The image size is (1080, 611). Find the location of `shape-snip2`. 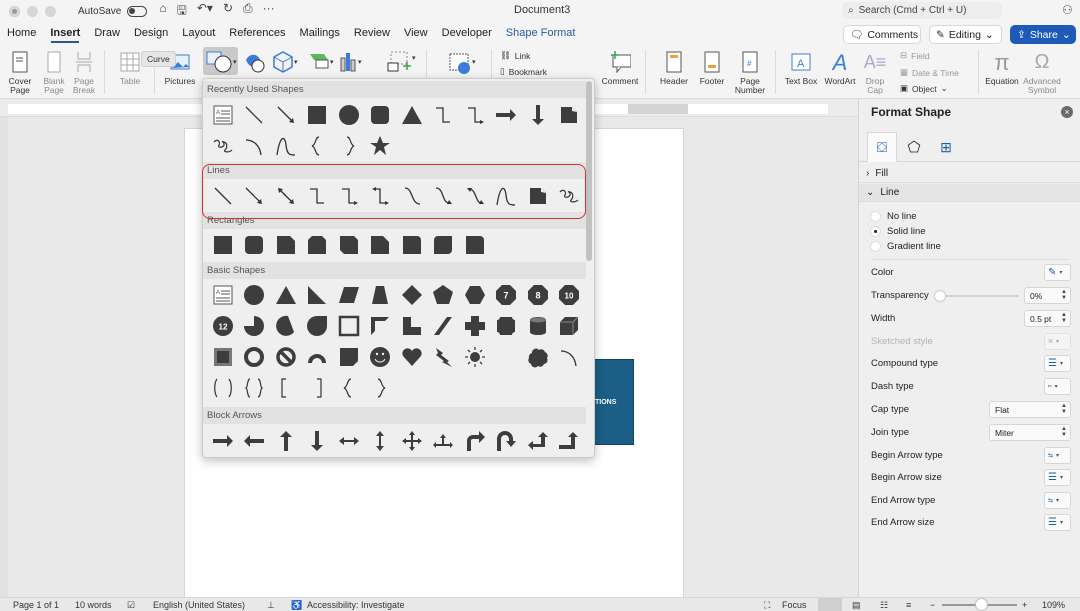

shape-snip2 is located at coordinates (318, 244).